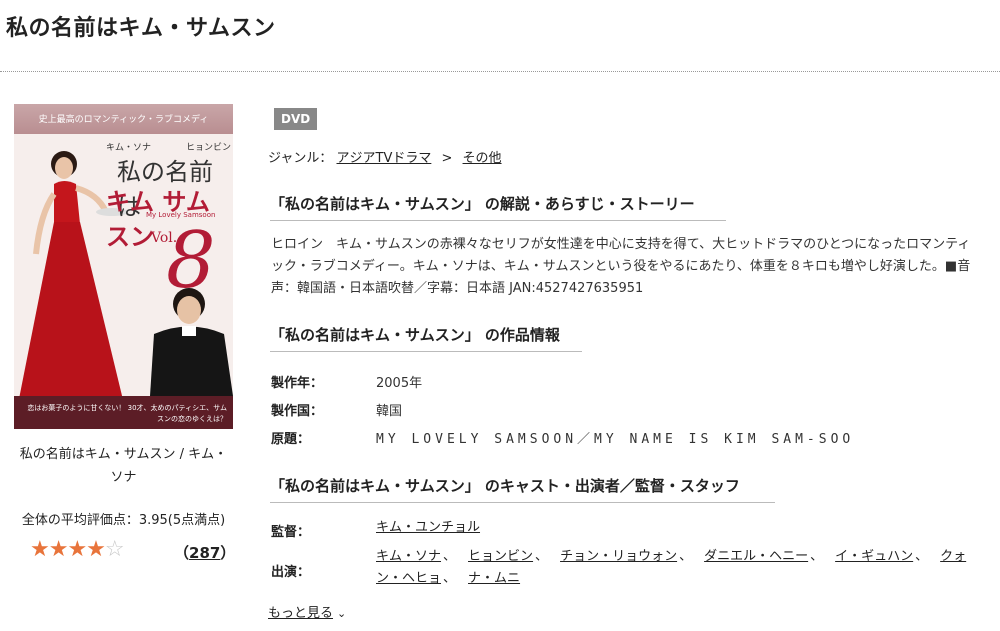 The height and width of the screenshot is (631, 1000). What do you see at coordinates (141, 28) in the screenshot?
I see `page-title: 私の名前はキム・サムスン` at bounding box center [141, 28].